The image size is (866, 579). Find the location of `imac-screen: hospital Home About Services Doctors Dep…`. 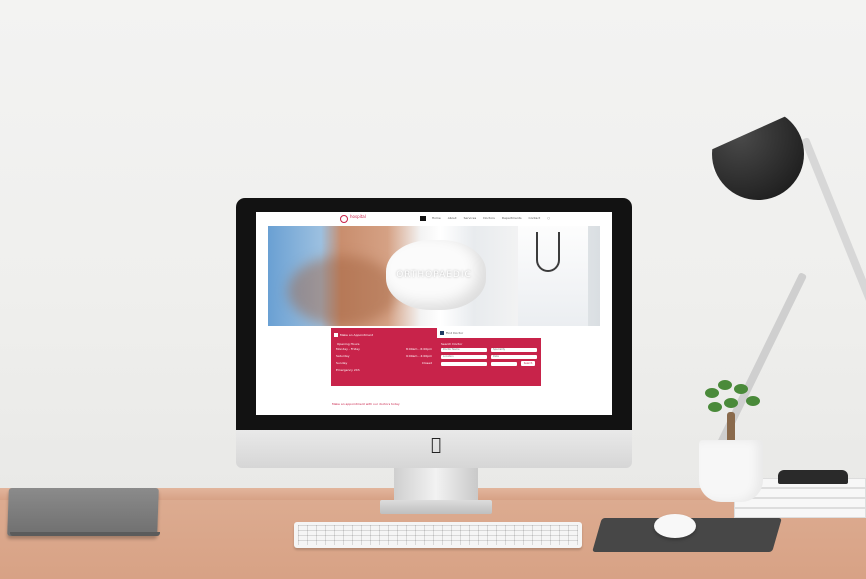

imac-screen: hospital Home About Services Doctors Dep… is located at coordinates (434, 313).